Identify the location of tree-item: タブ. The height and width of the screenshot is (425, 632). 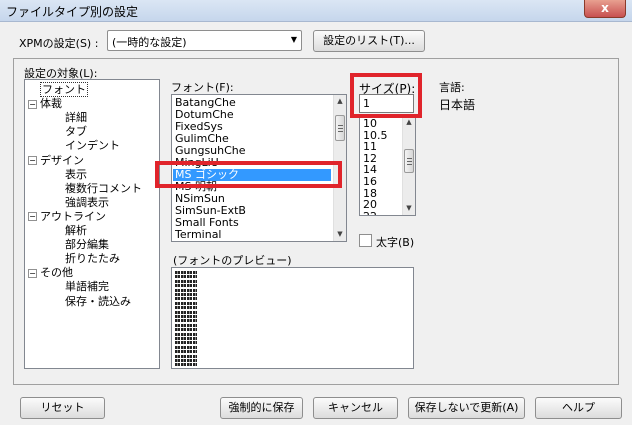
(76, 131).